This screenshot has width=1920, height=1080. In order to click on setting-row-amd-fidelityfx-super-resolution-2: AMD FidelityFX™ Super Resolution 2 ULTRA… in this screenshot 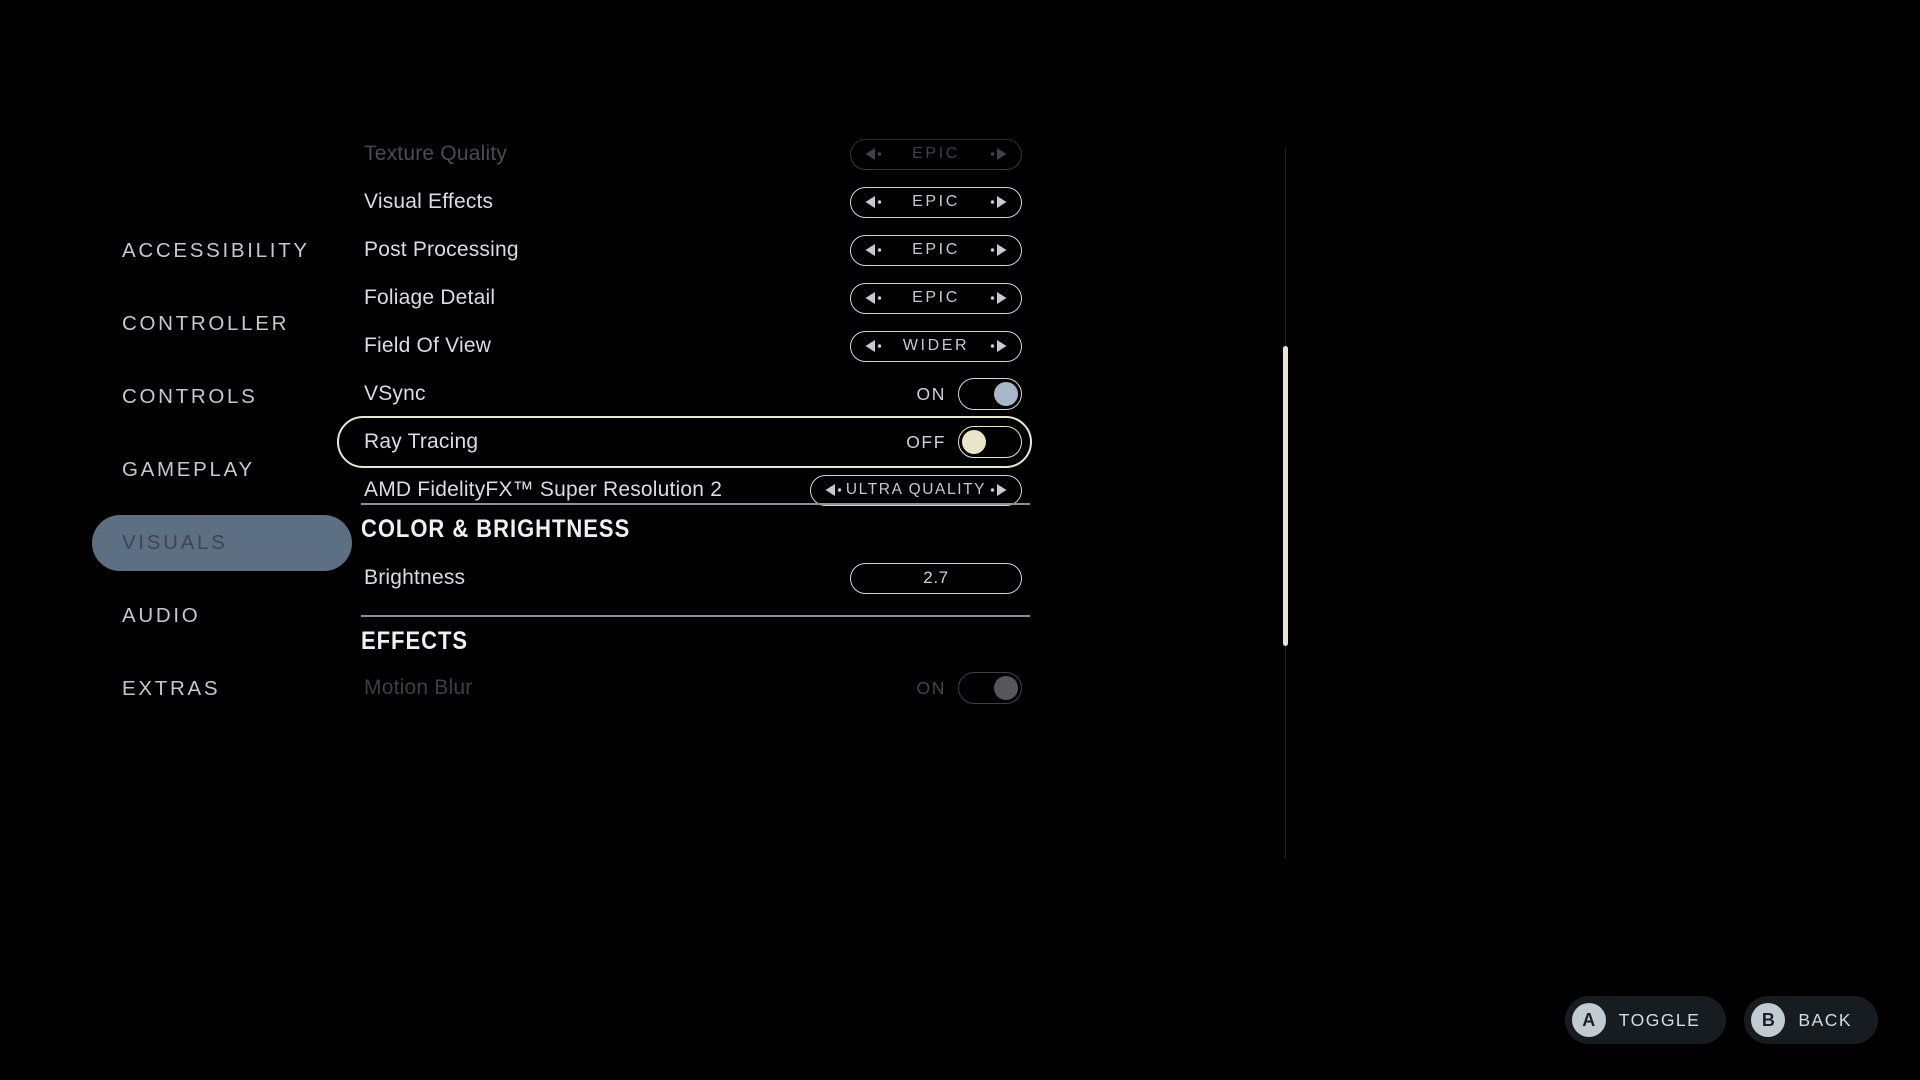, I will do `click(684, 490)`.